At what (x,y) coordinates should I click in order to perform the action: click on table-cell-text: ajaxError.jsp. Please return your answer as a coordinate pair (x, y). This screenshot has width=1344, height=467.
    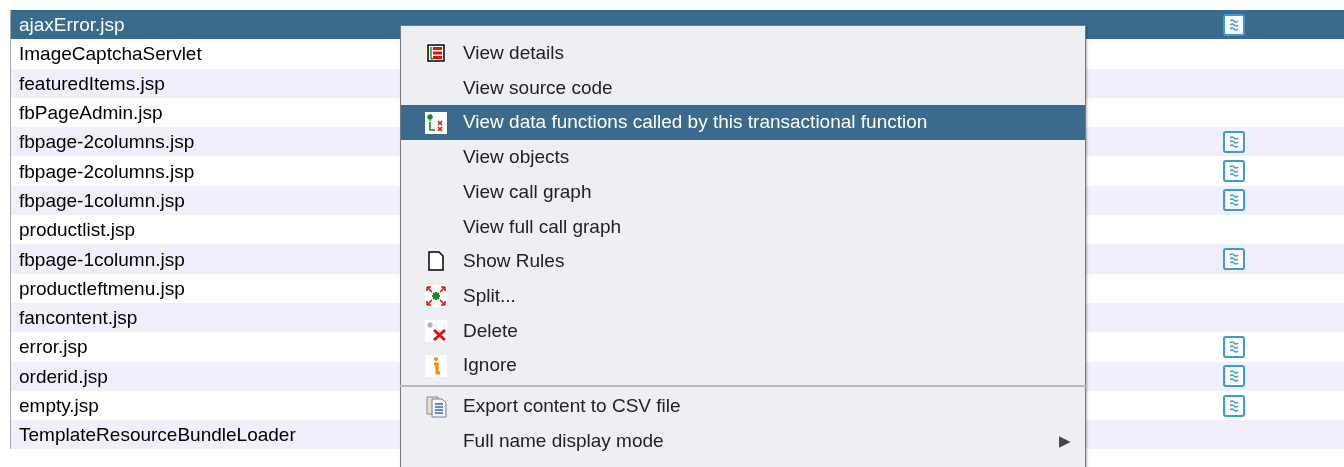
    Looking at the image, I should click on (72, 25).